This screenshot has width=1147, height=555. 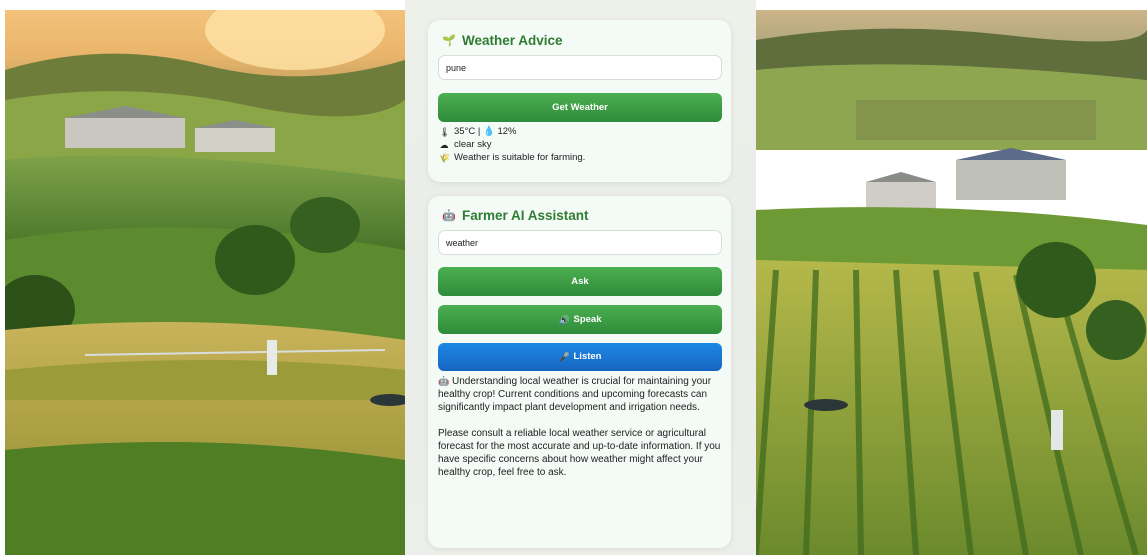 What do you see at coordinates (587, 319) in the screenshot?
I see `speak-label: Speak` at bounding box center [587, 319].